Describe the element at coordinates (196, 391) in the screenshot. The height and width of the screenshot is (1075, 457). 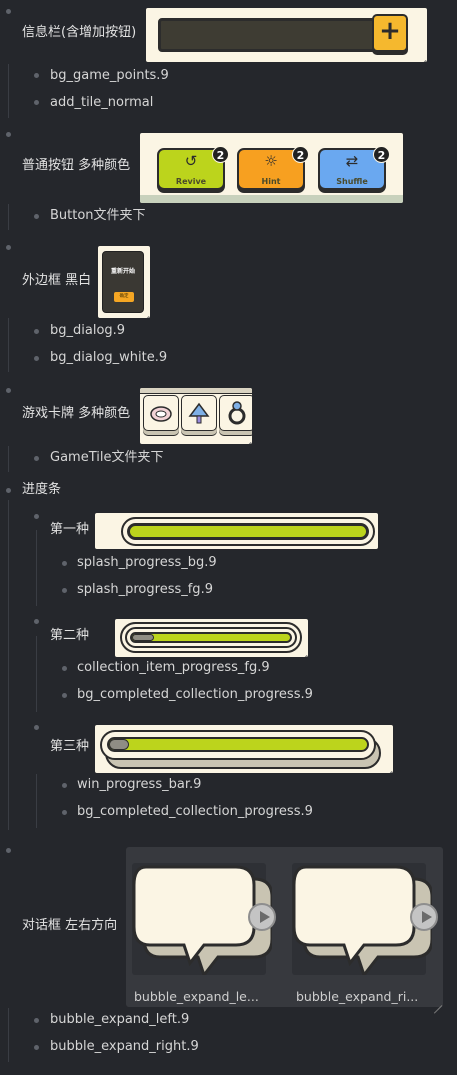
I see `tile-row-top-edge` at that location.